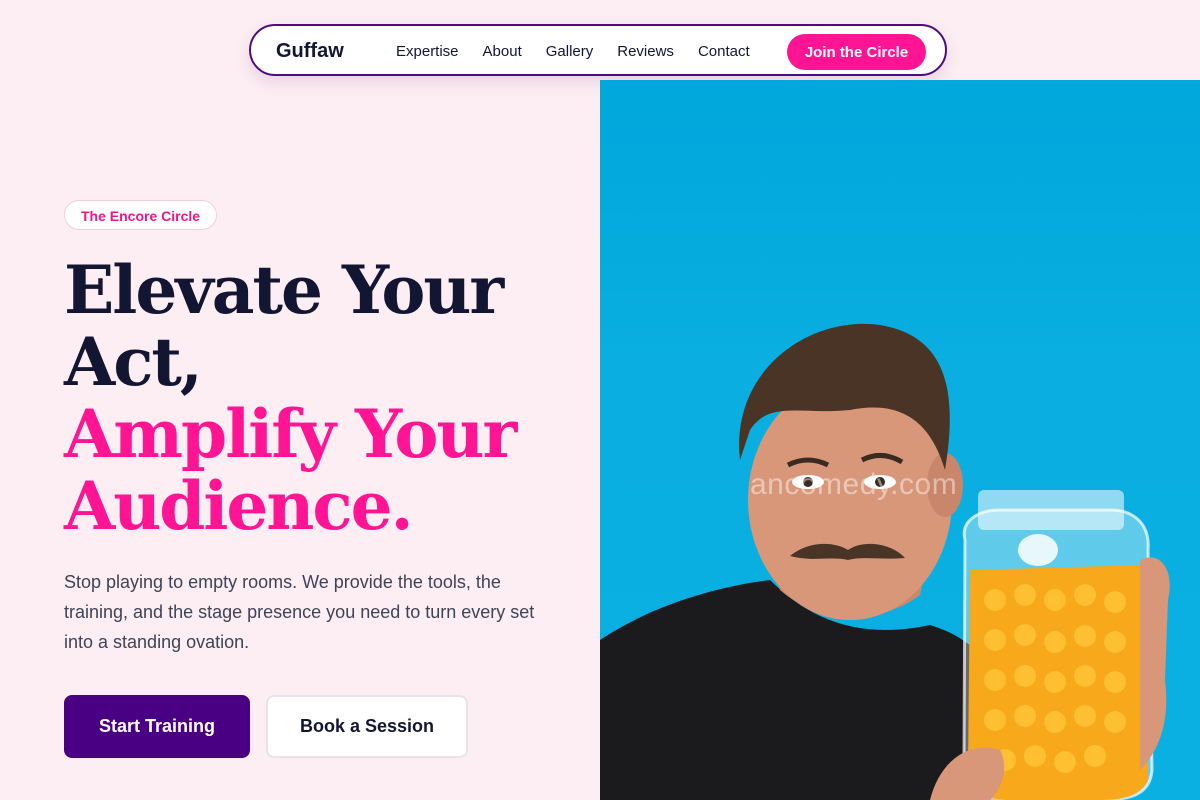  What do you see at coordinates (724, 51) in the screenshot?
I see `nav-link-contact: Contact` at bounding box center [724, 51].